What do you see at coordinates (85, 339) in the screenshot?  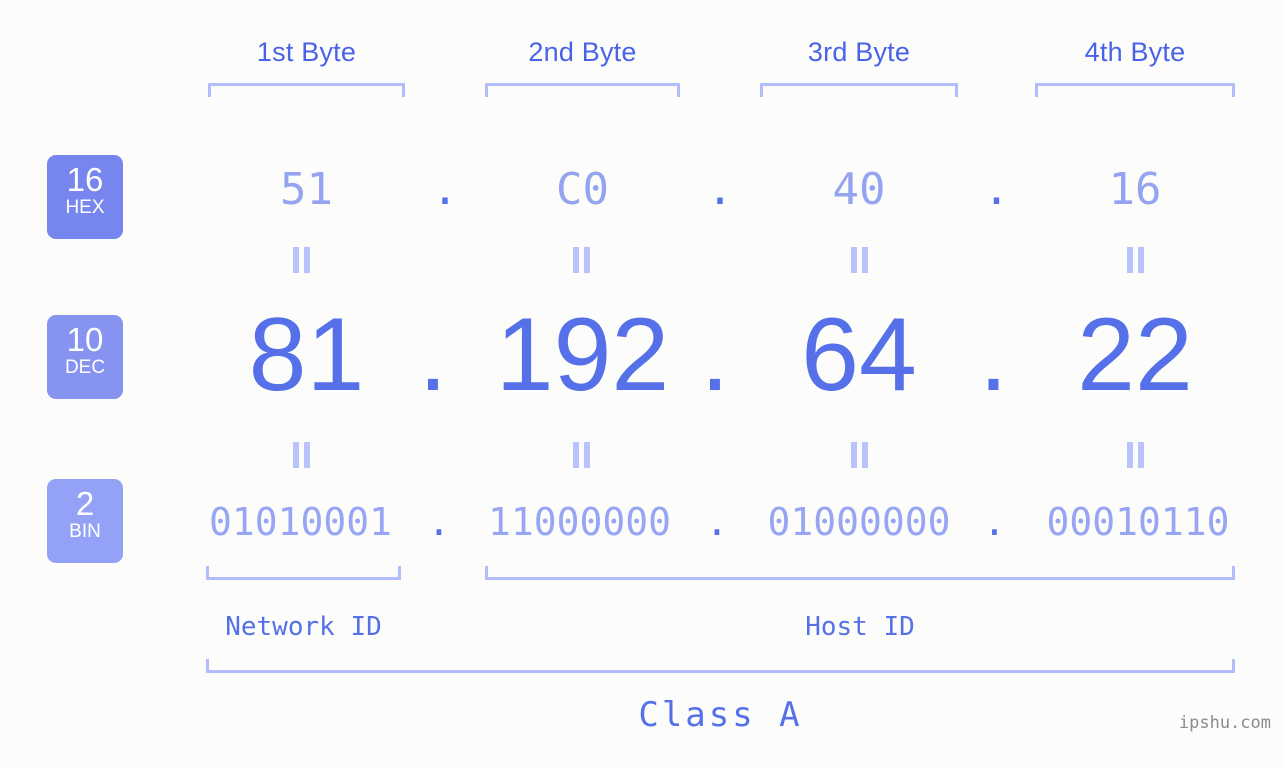 I see `base-badge-dec-number: 10` at bounding box center [85, 339].